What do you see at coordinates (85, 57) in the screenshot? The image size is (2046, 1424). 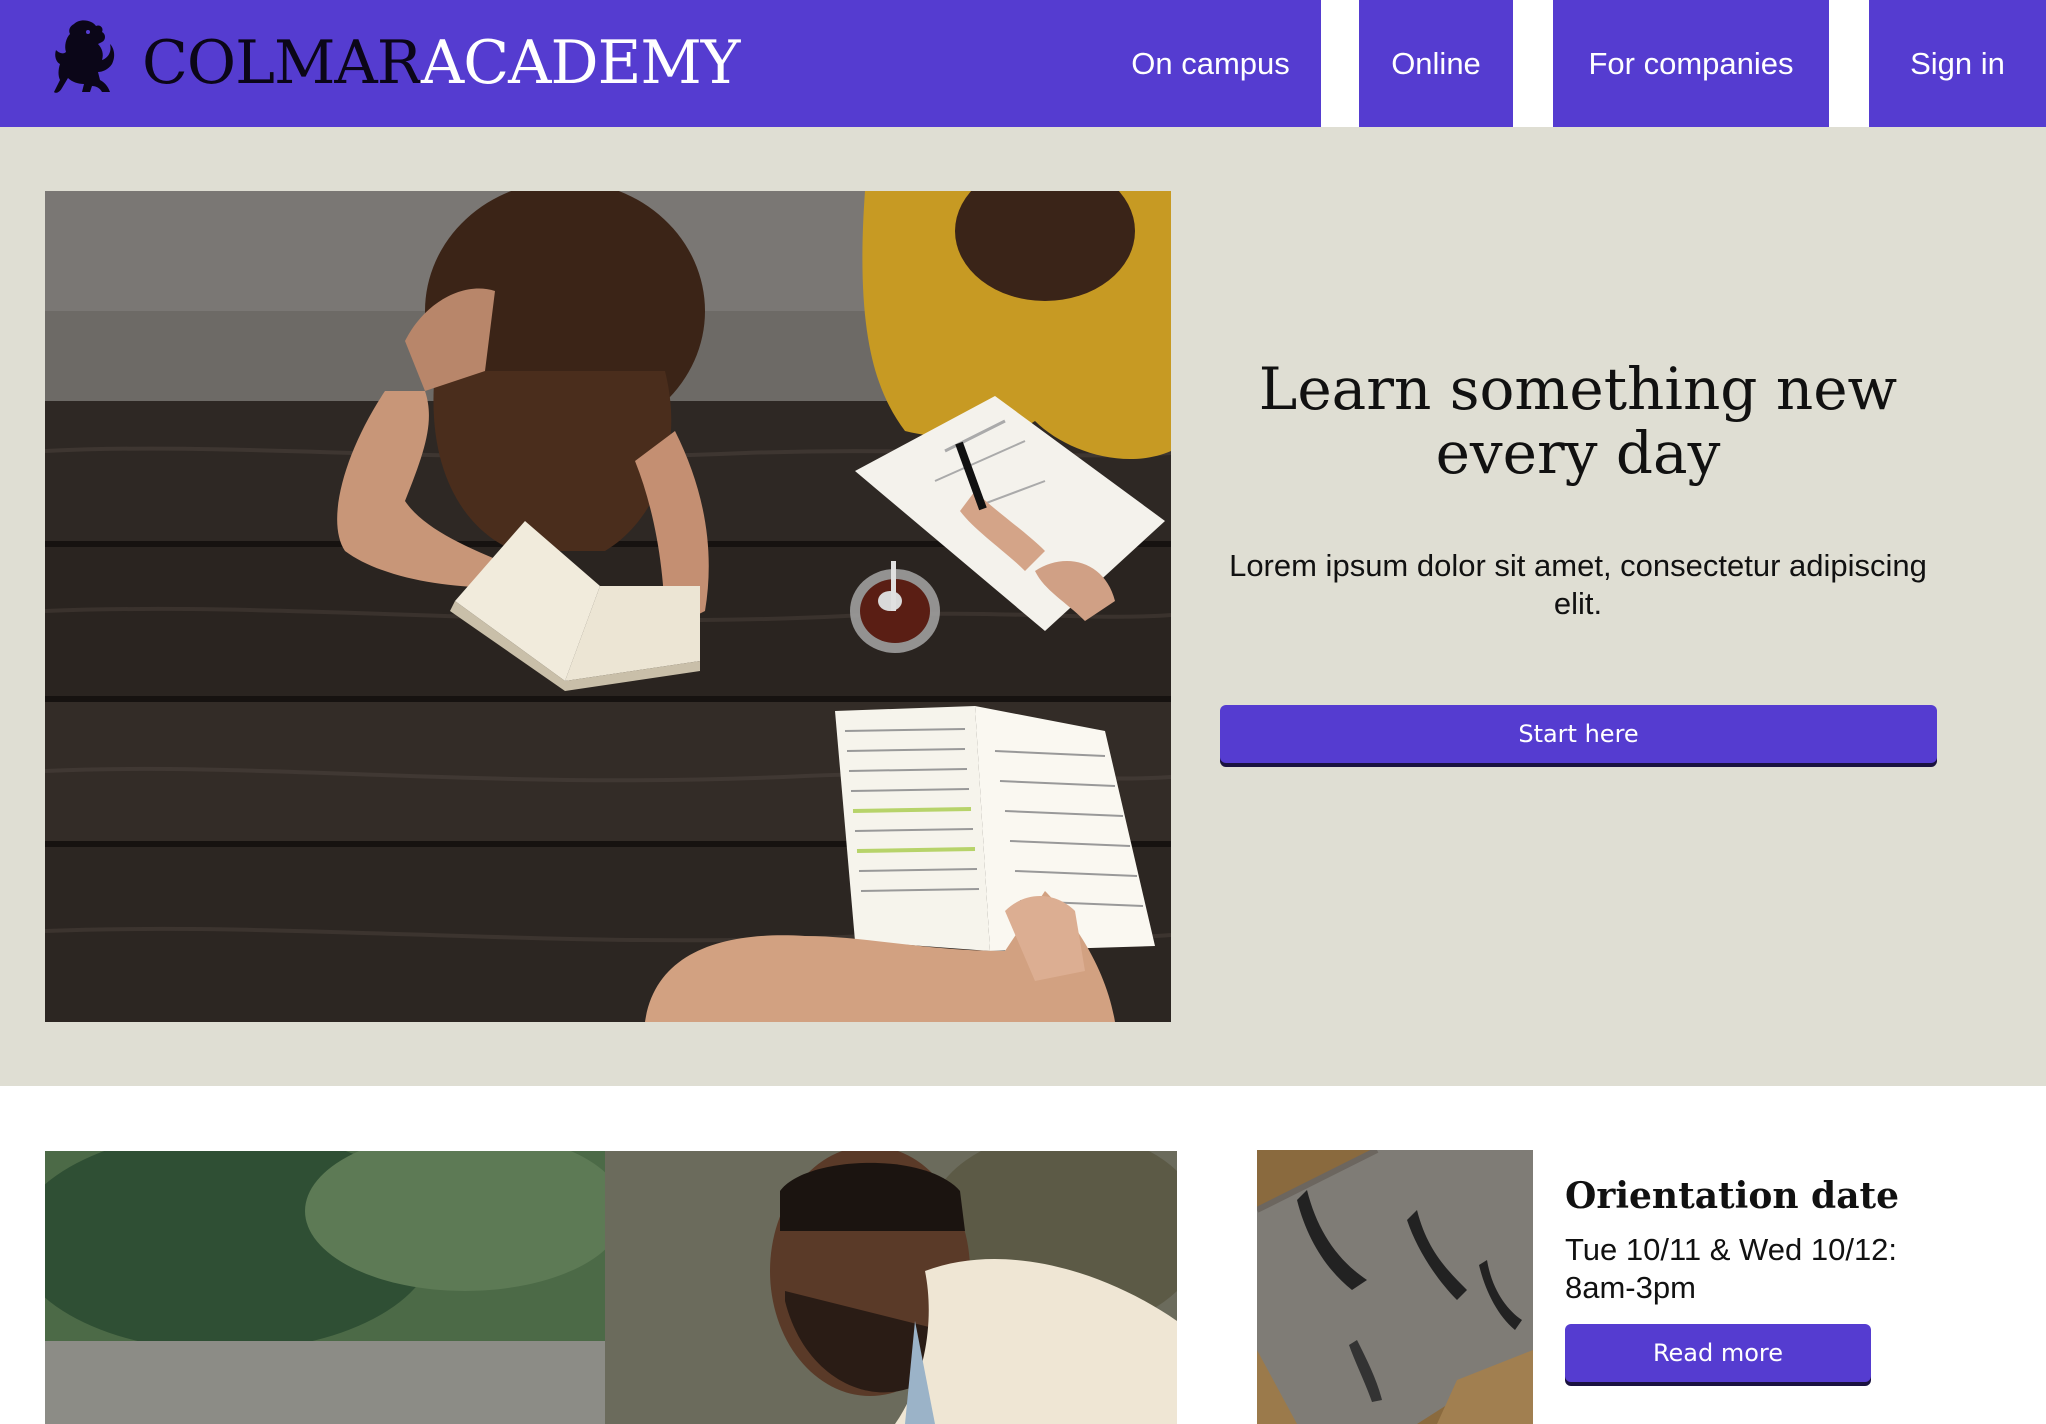 I see `lion-crest-icon` at bounding box center [85, 57].